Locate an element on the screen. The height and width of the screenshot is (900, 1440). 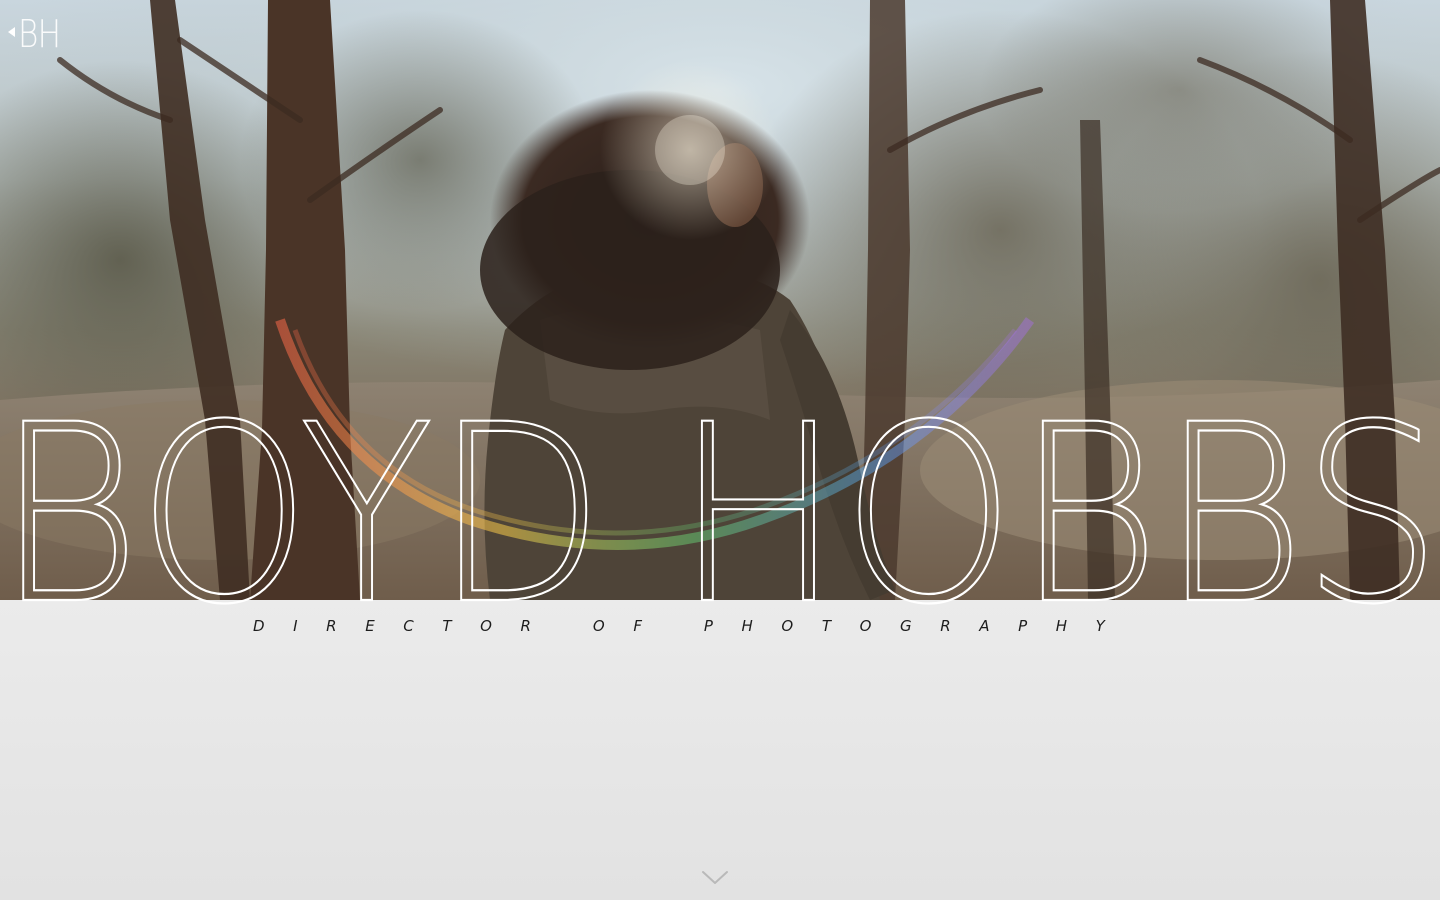
scroll-down-button is located at coordinates (715, 878).